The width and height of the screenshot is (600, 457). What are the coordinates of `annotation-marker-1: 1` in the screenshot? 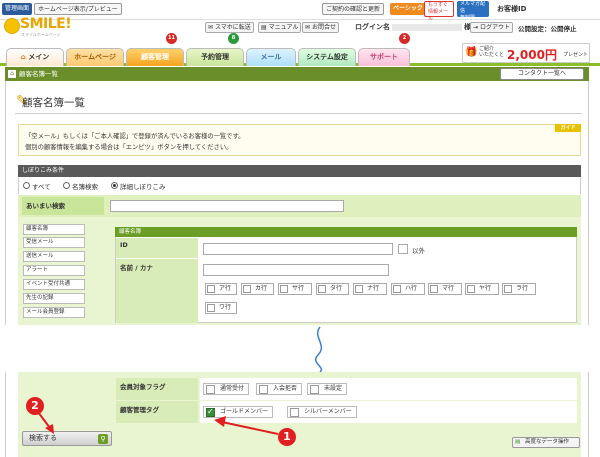 It's located at (287, 437).